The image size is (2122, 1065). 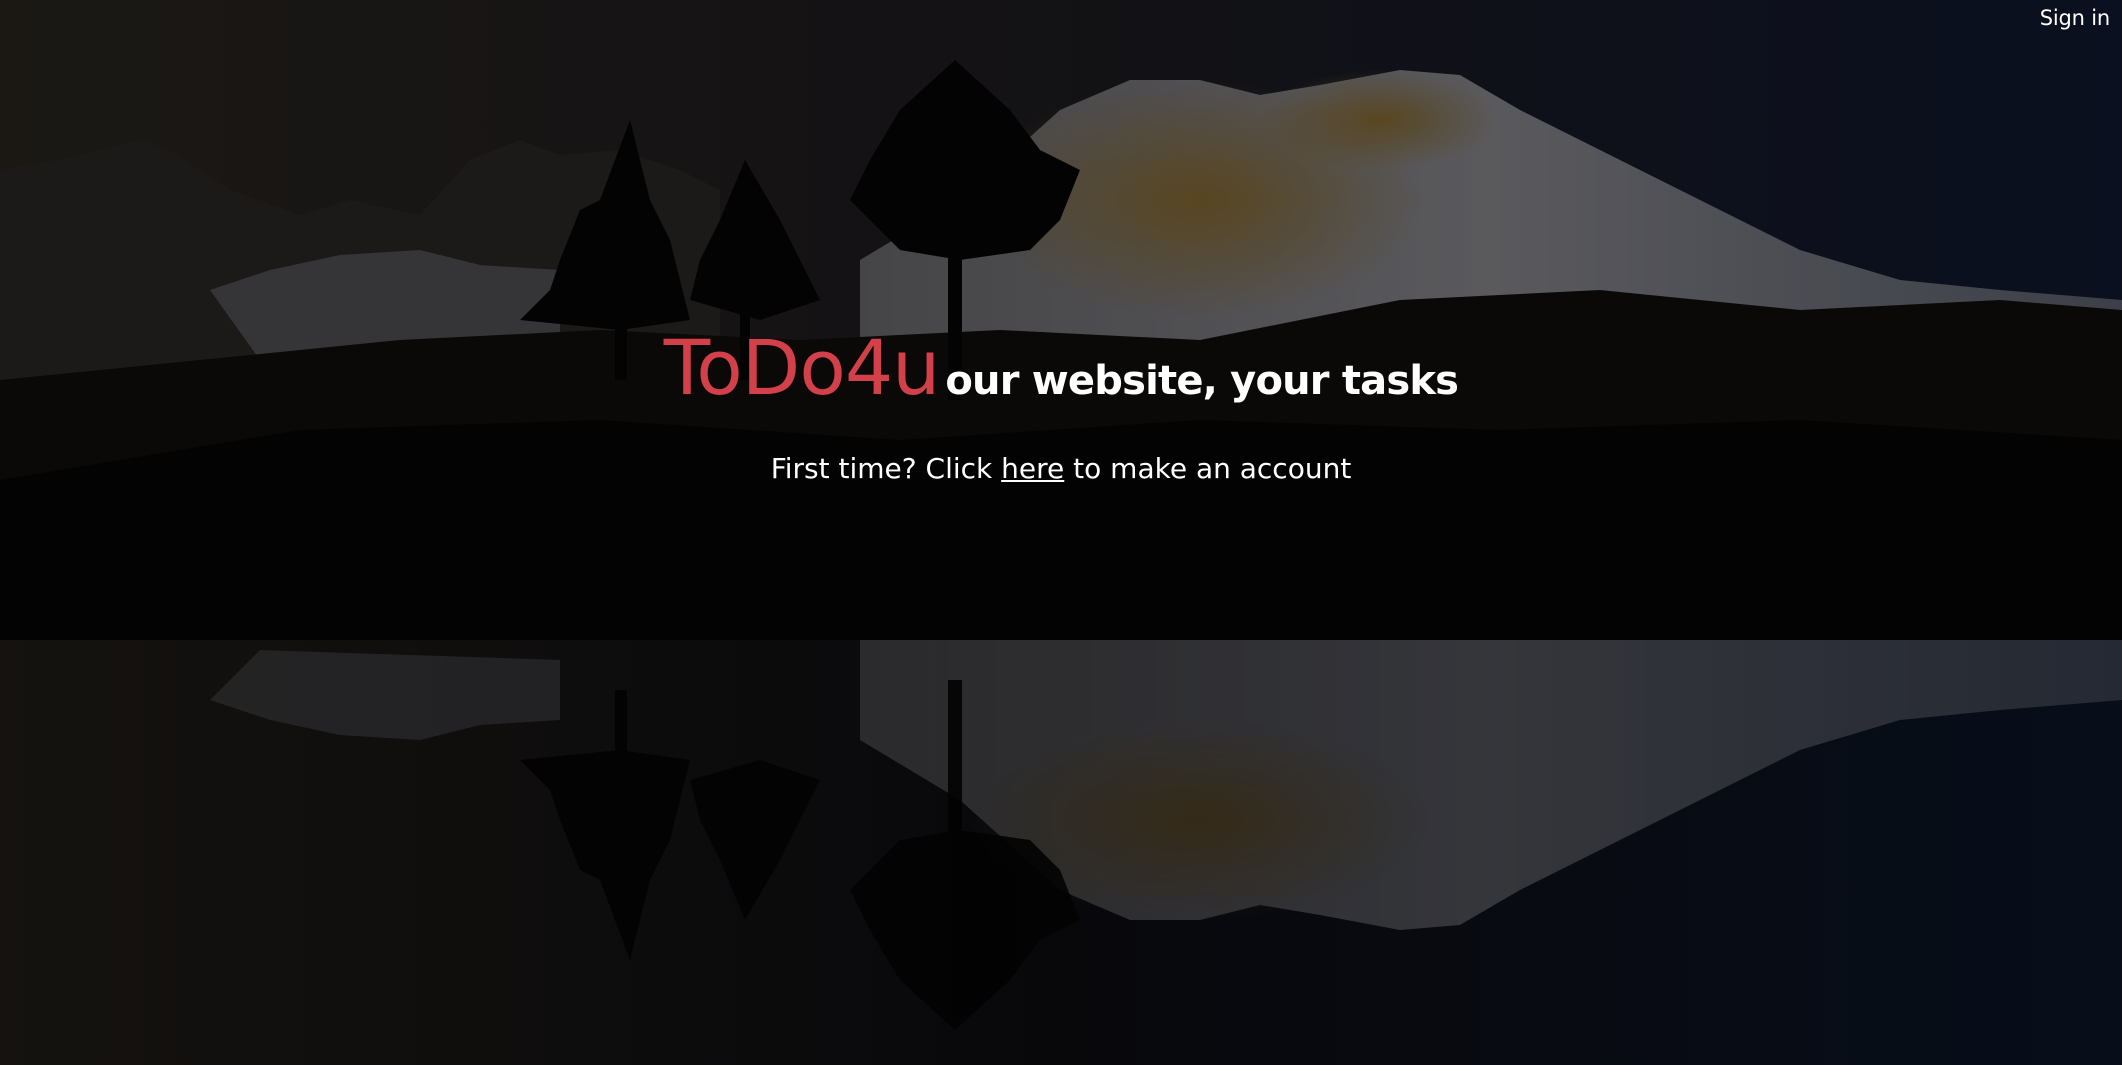 I want to click on hero-title: ToDo4u our website, your tasks, so click(x=1061, y=368).